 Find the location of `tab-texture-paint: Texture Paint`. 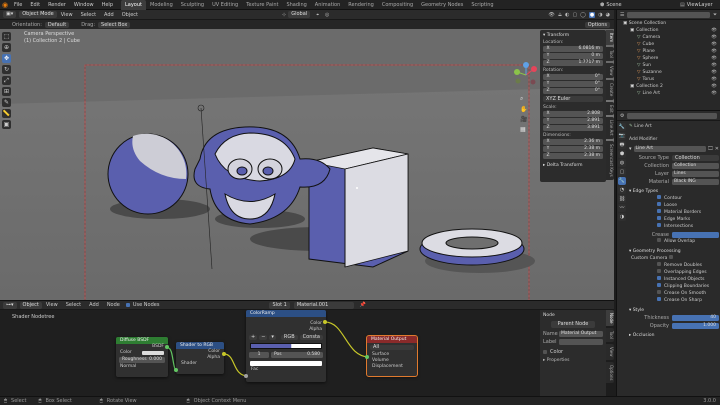

tab-texture-paint: Texture Paint is located at coordinates (262, 5).